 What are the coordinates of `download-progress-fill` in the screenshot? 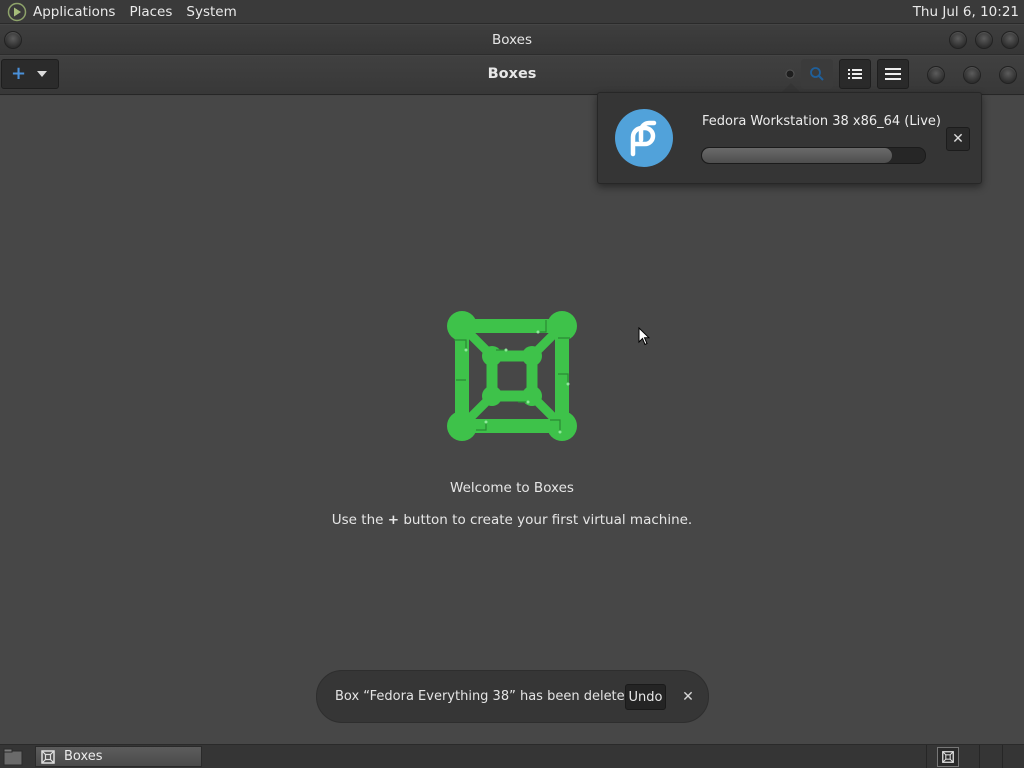 It's located at (797, 155).